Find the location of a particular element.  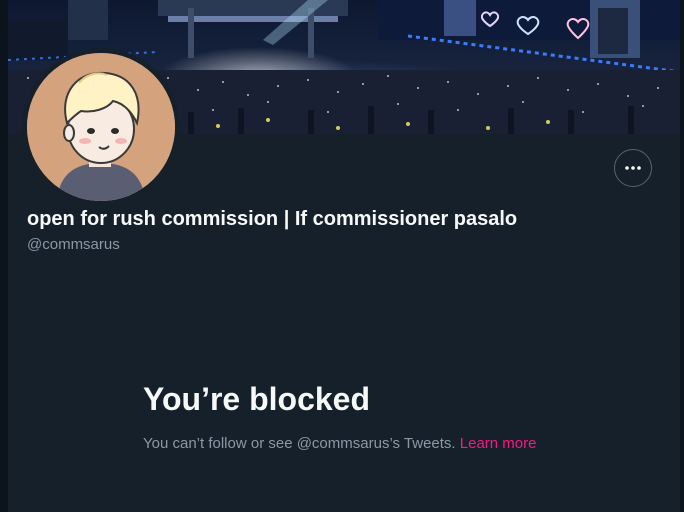

blocked-title: You’re blocked is located at coordinates (257, 399).